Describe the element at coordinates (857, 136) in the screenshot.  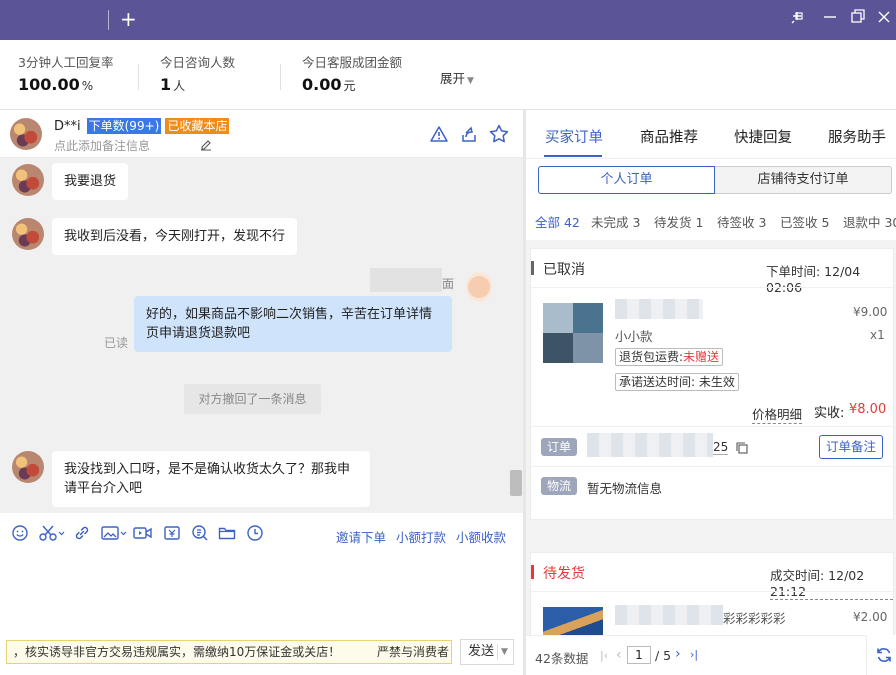
I see `tab-service-assistant: 服务助手` at that location.